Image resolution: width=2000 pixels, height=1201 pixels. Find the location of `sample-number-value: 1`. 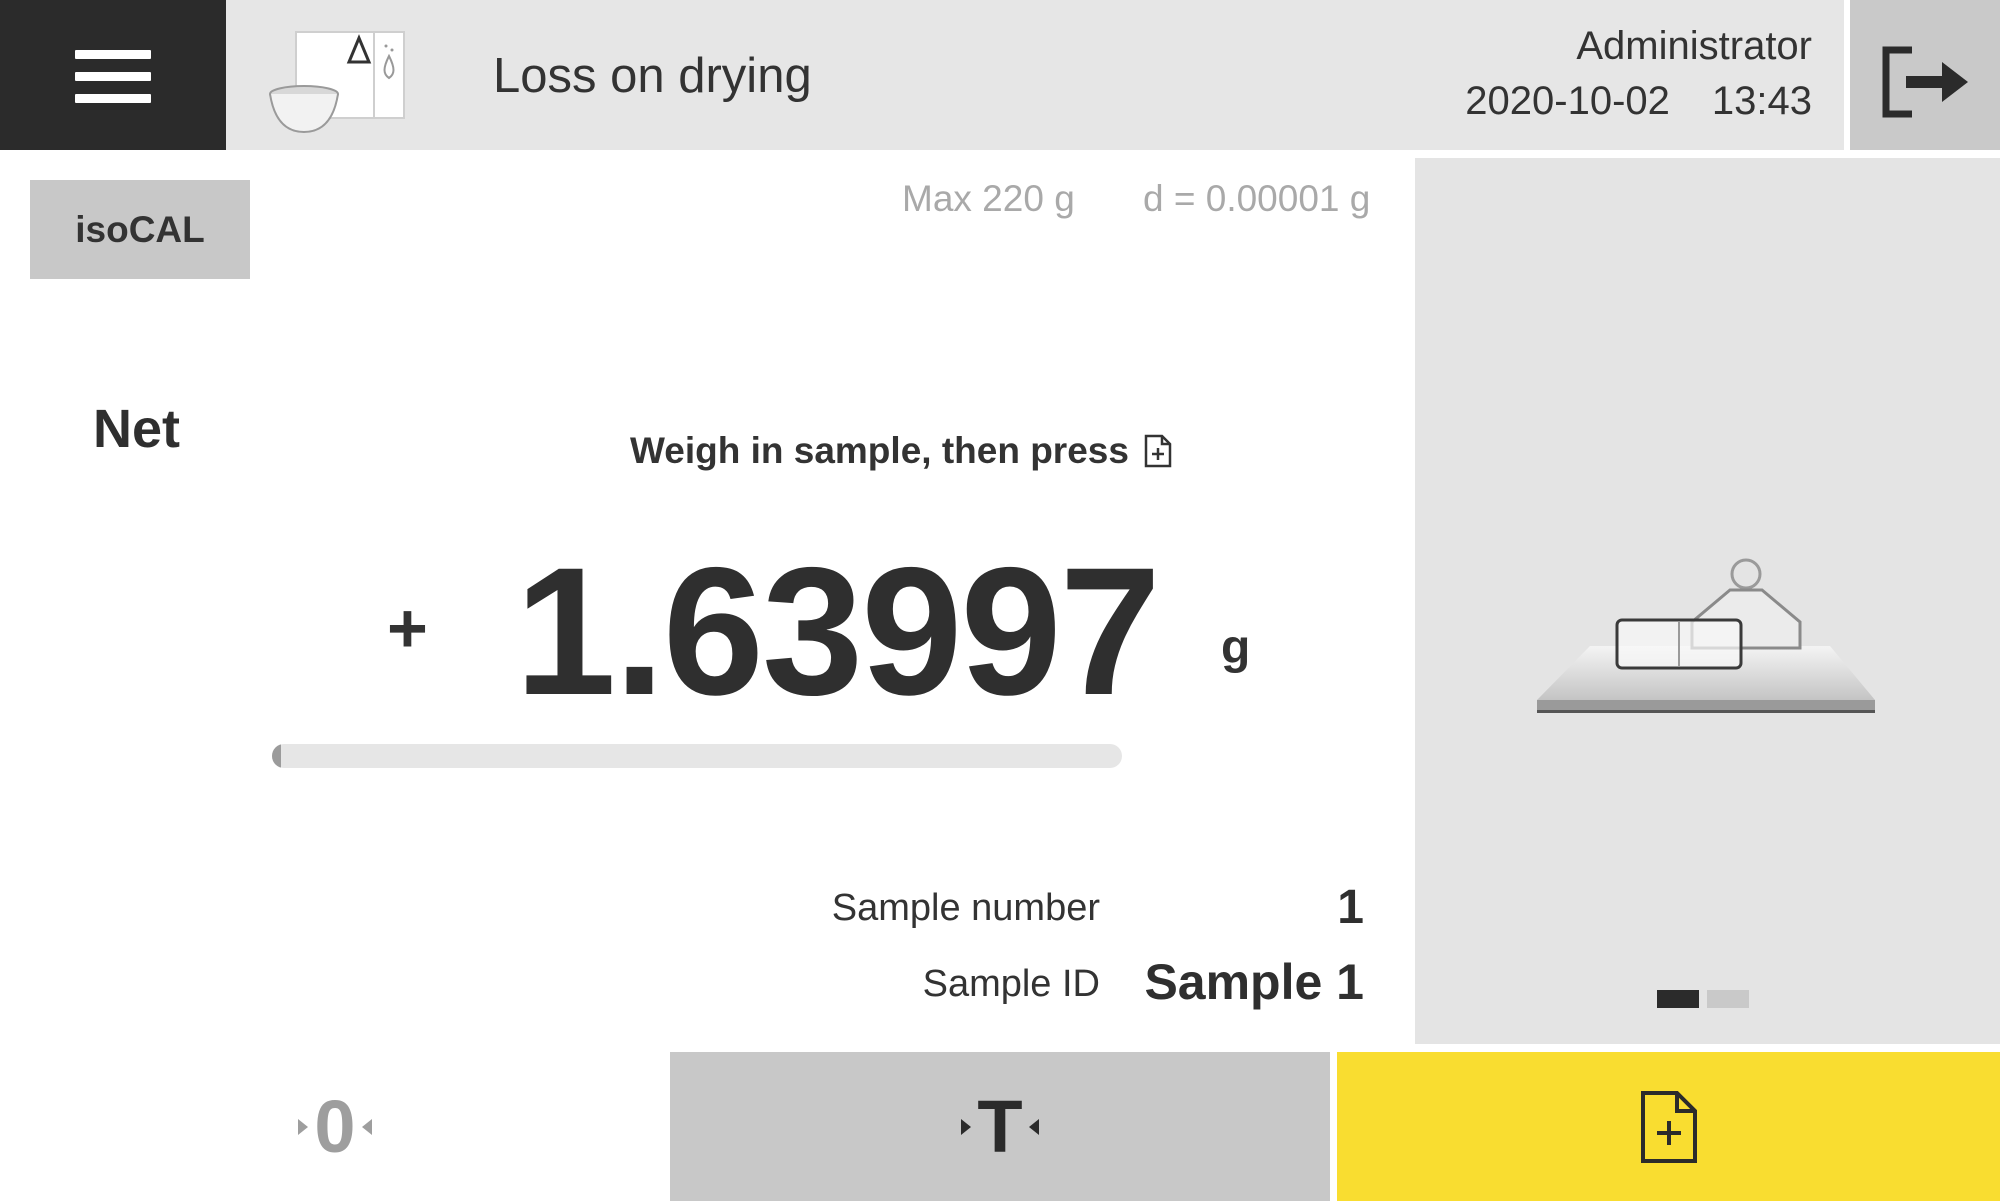

sample-number-value: 1 is located at coordinates (1350, 907).